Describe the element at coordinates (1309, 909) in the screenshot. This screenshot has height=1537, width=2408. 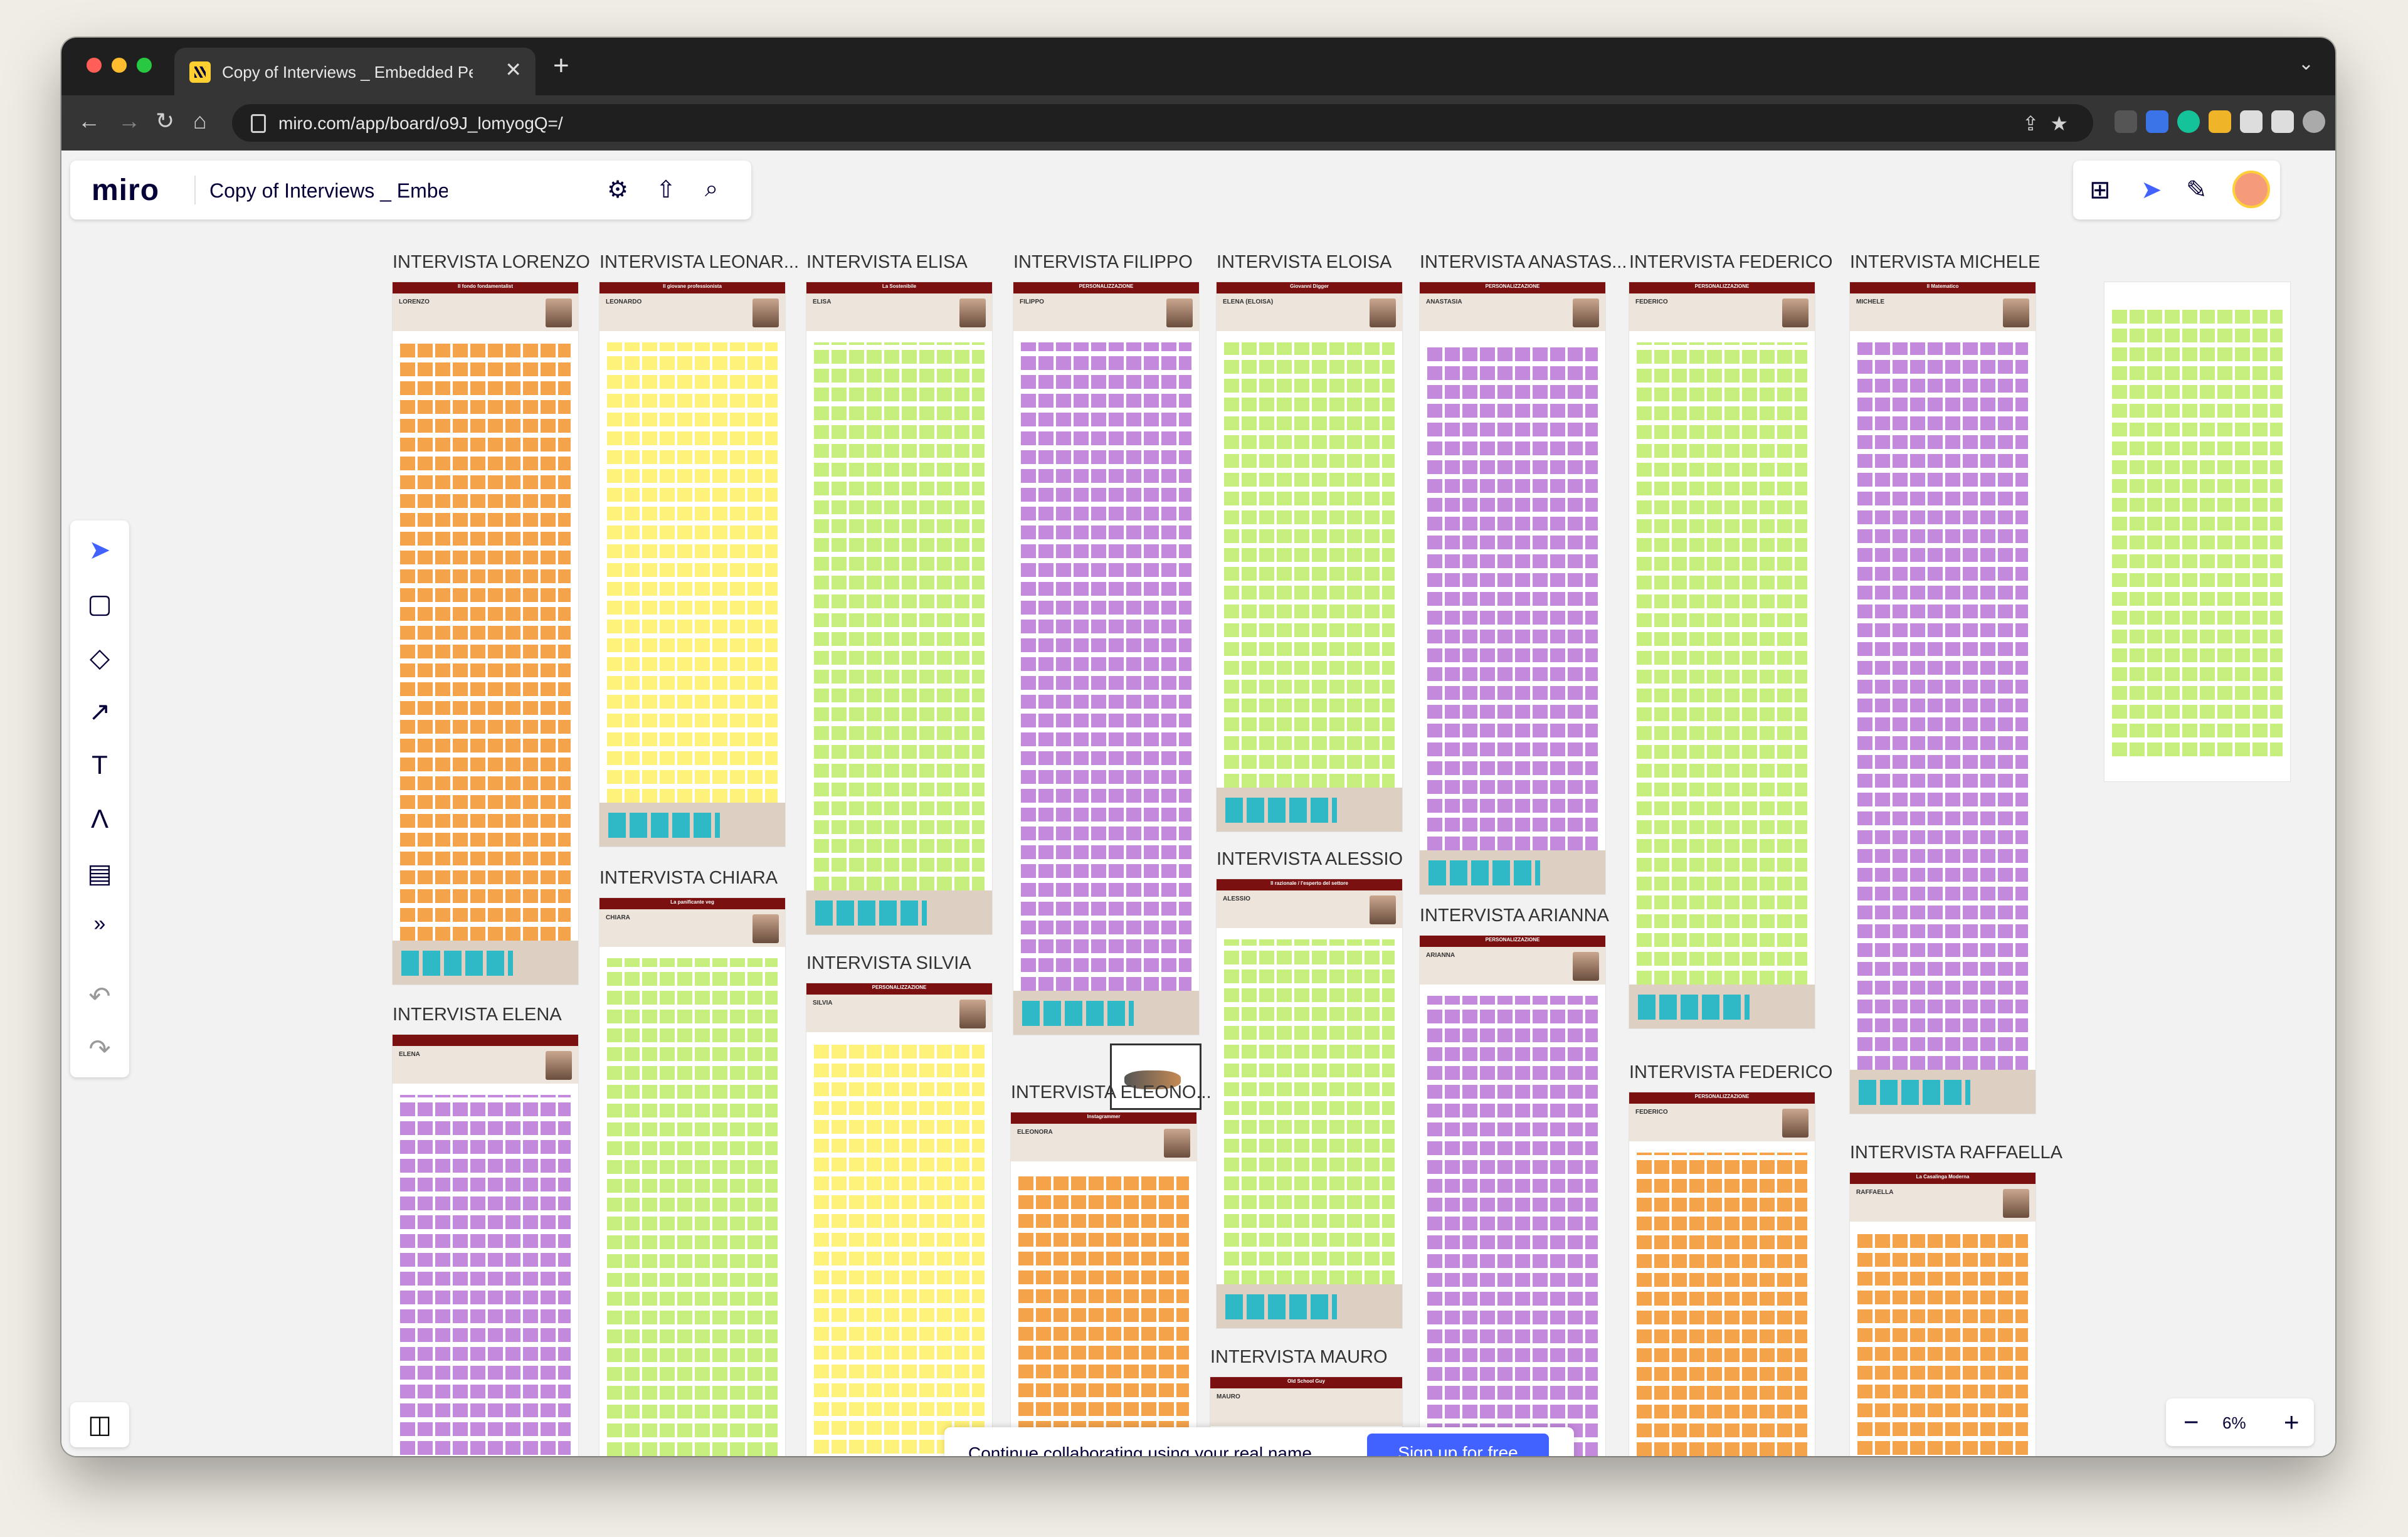
I see `persona-card: ALESSIO` at that location.